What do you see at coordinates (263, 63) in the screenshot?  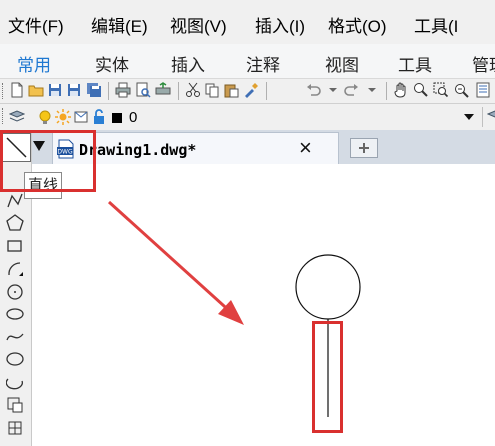 I see `tab-annotate: 注释` at bounding box center [263, 63].